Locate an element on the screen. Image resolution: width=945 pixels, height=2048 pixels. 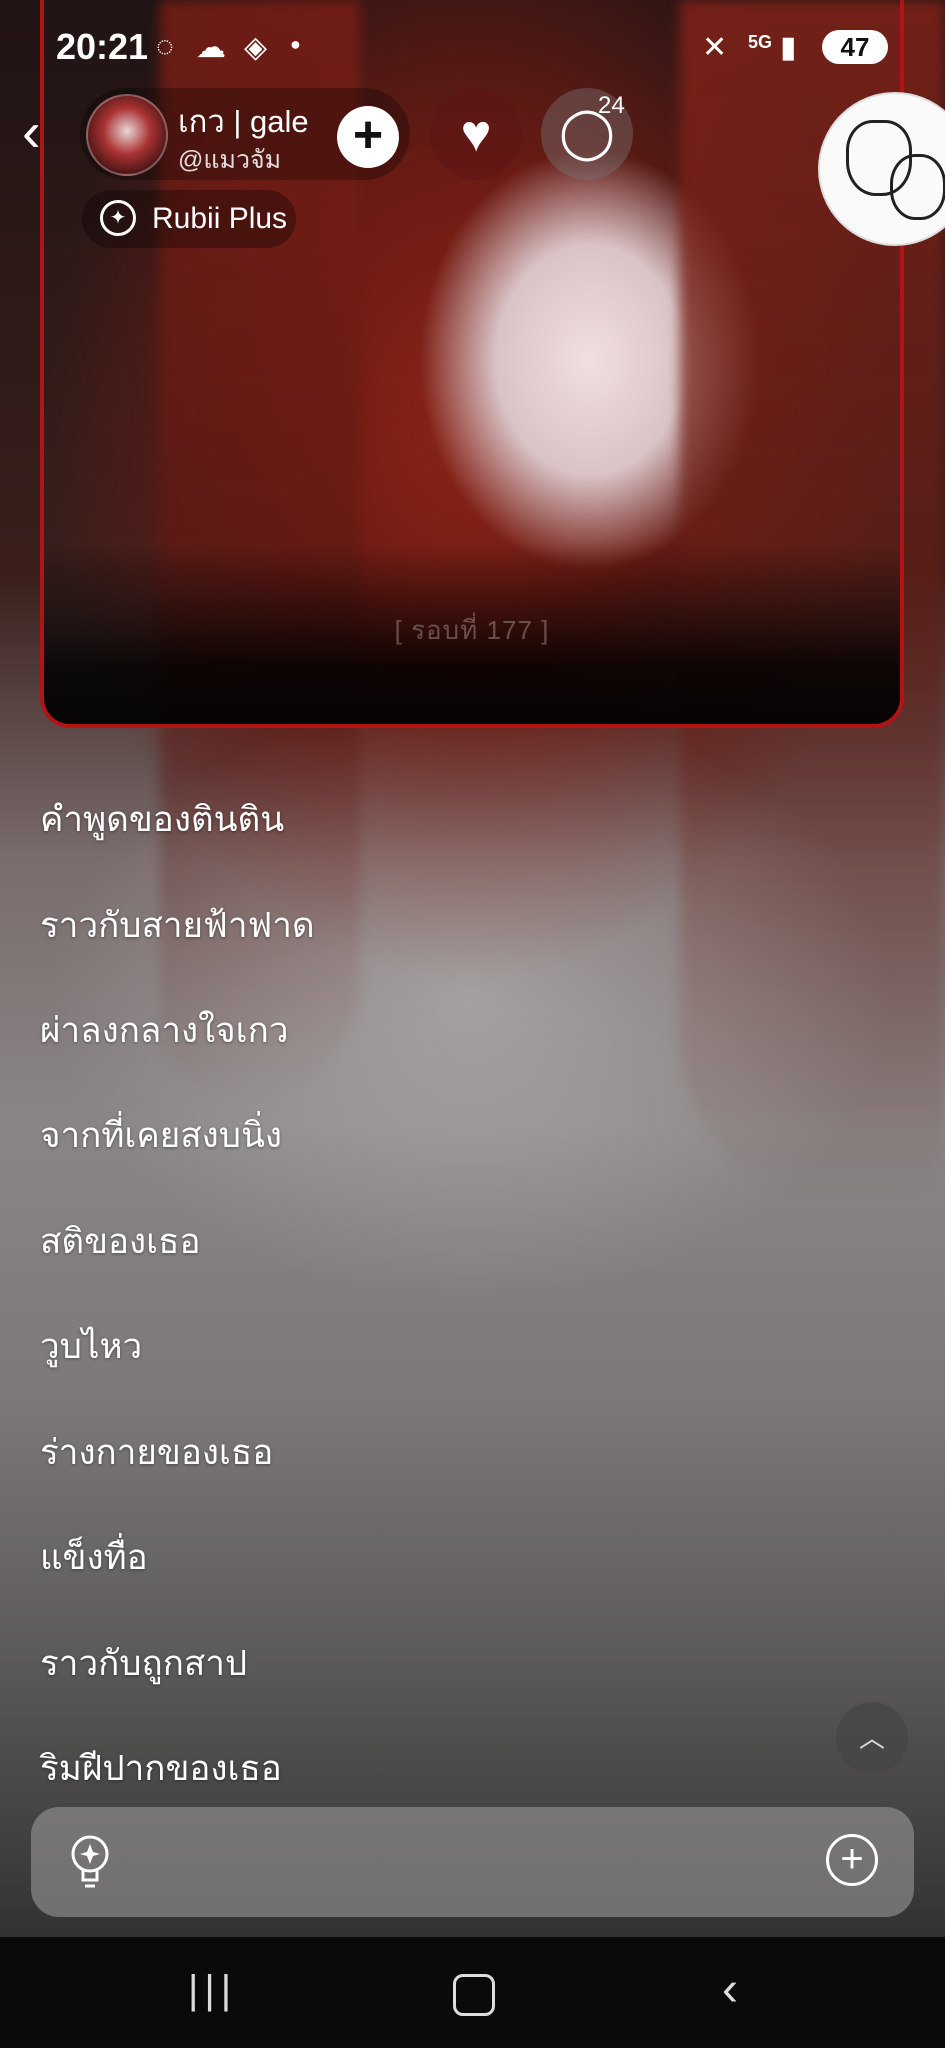
mute-icon: ✕ is located at coordinates (715, 47).